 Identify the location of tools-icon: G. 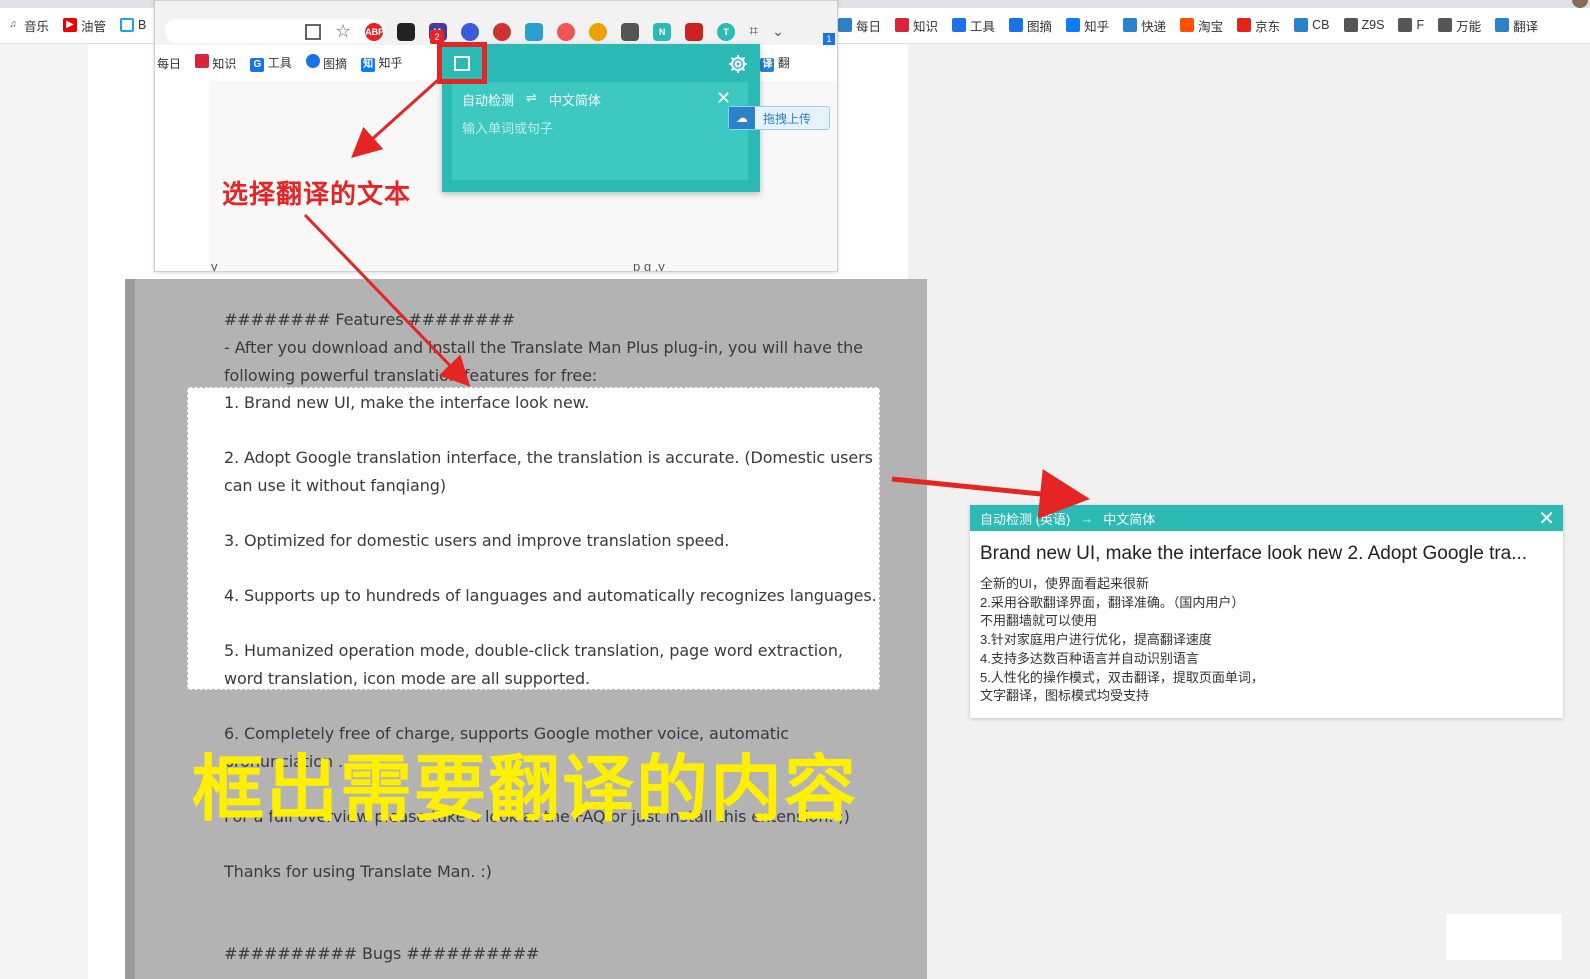
(257, 65).